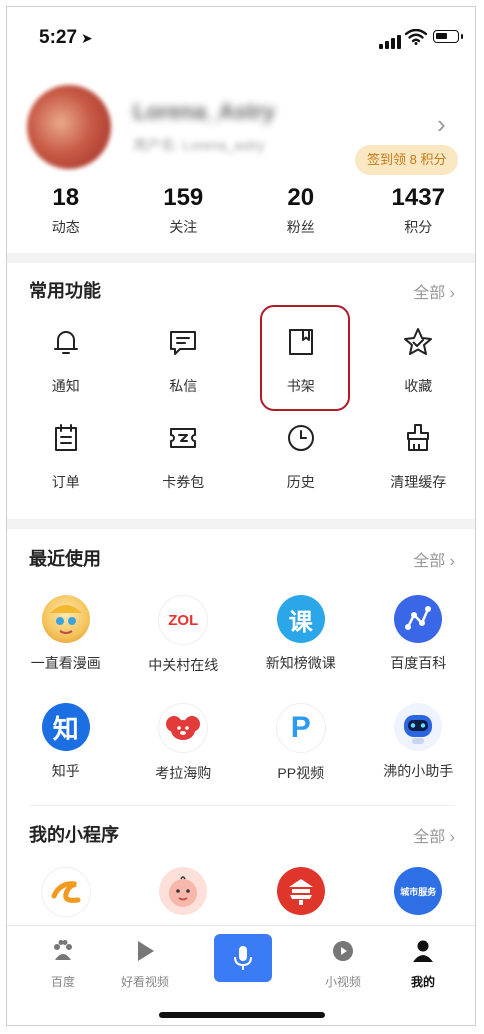 The width and height of the screenshot is (484, 1034). I want to click on function-label: 历史, so click(300, 482).